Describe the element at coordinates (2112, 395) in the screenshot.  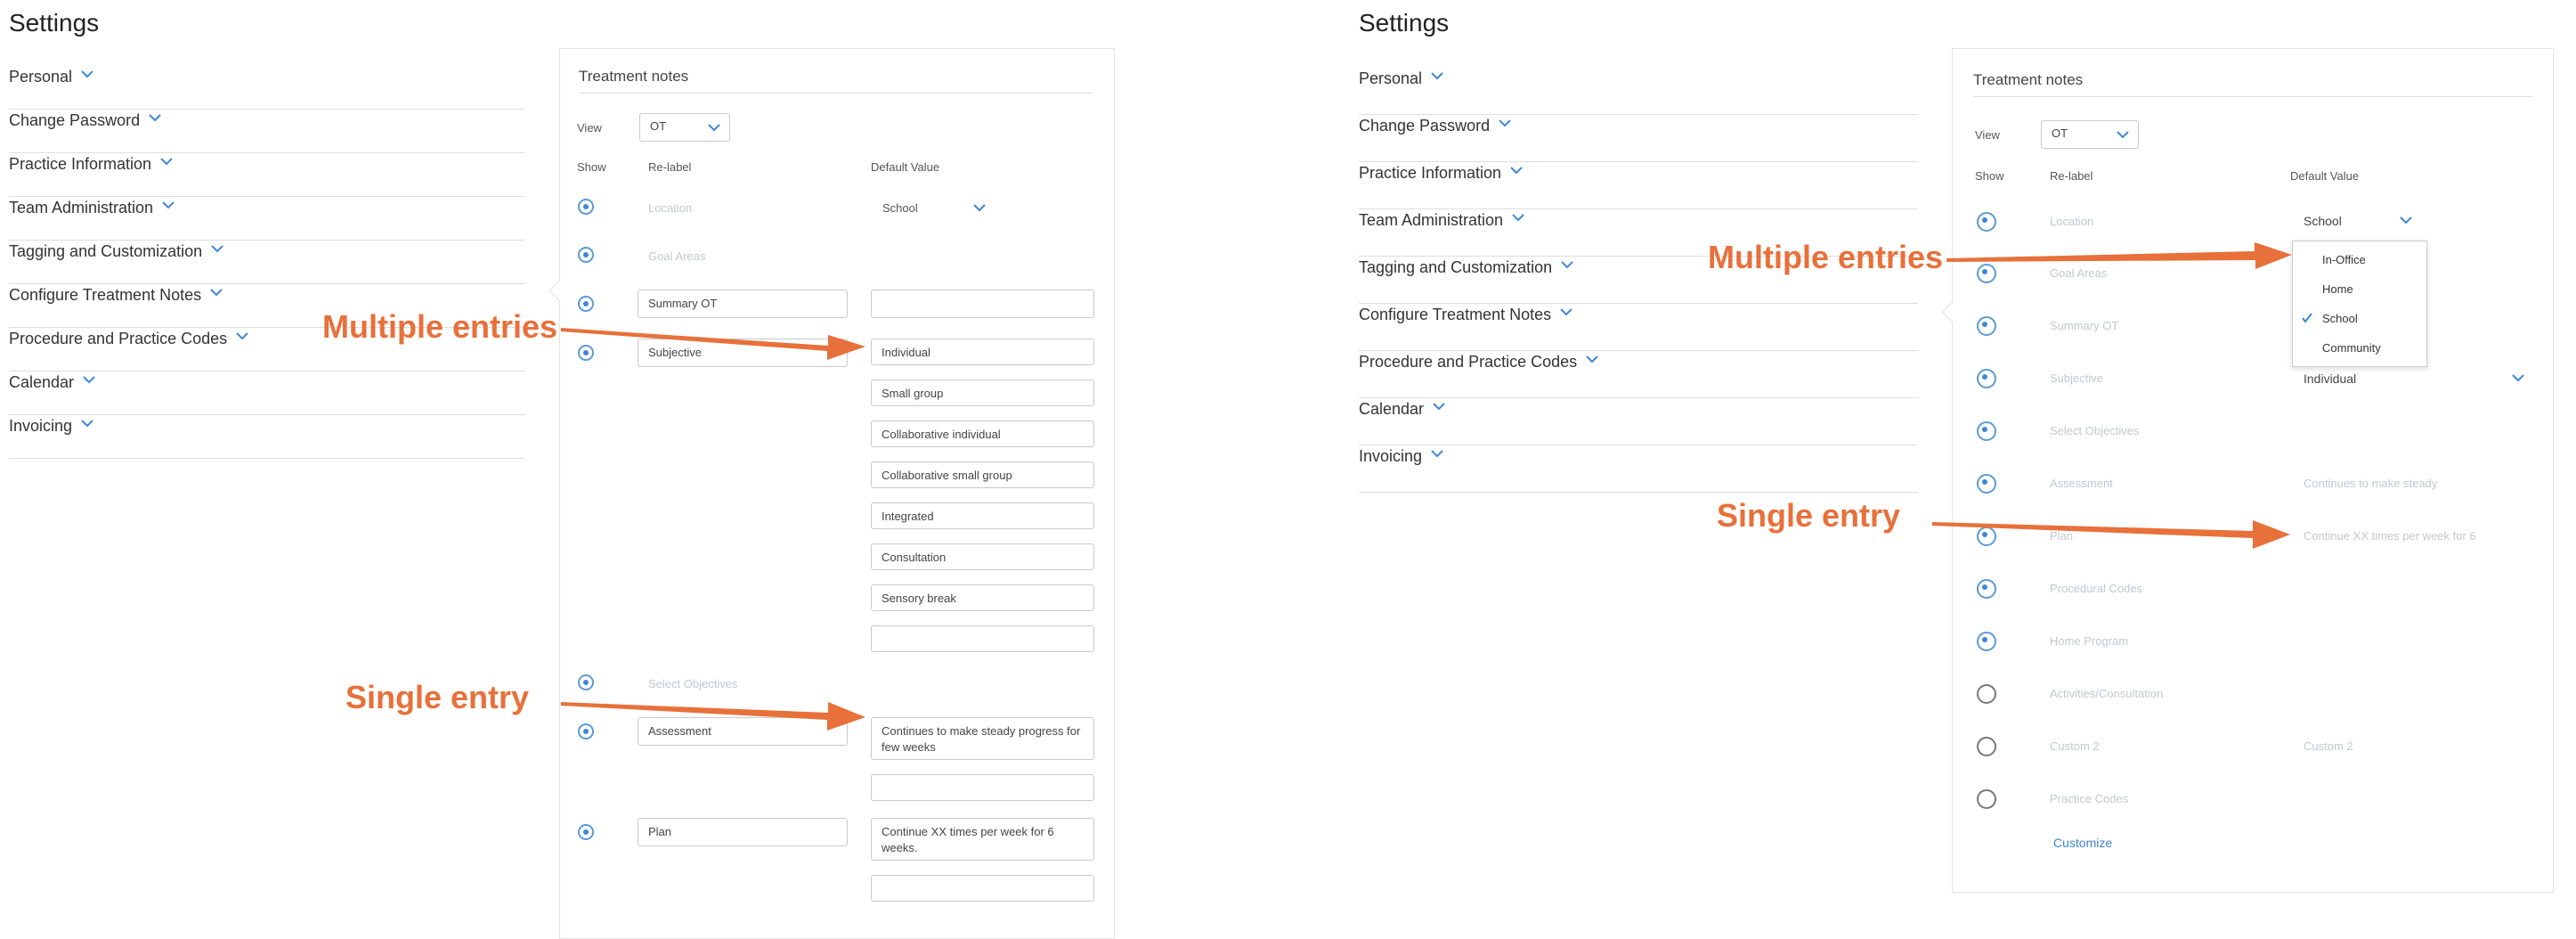
I see `annotation-arrows-right` at that location.